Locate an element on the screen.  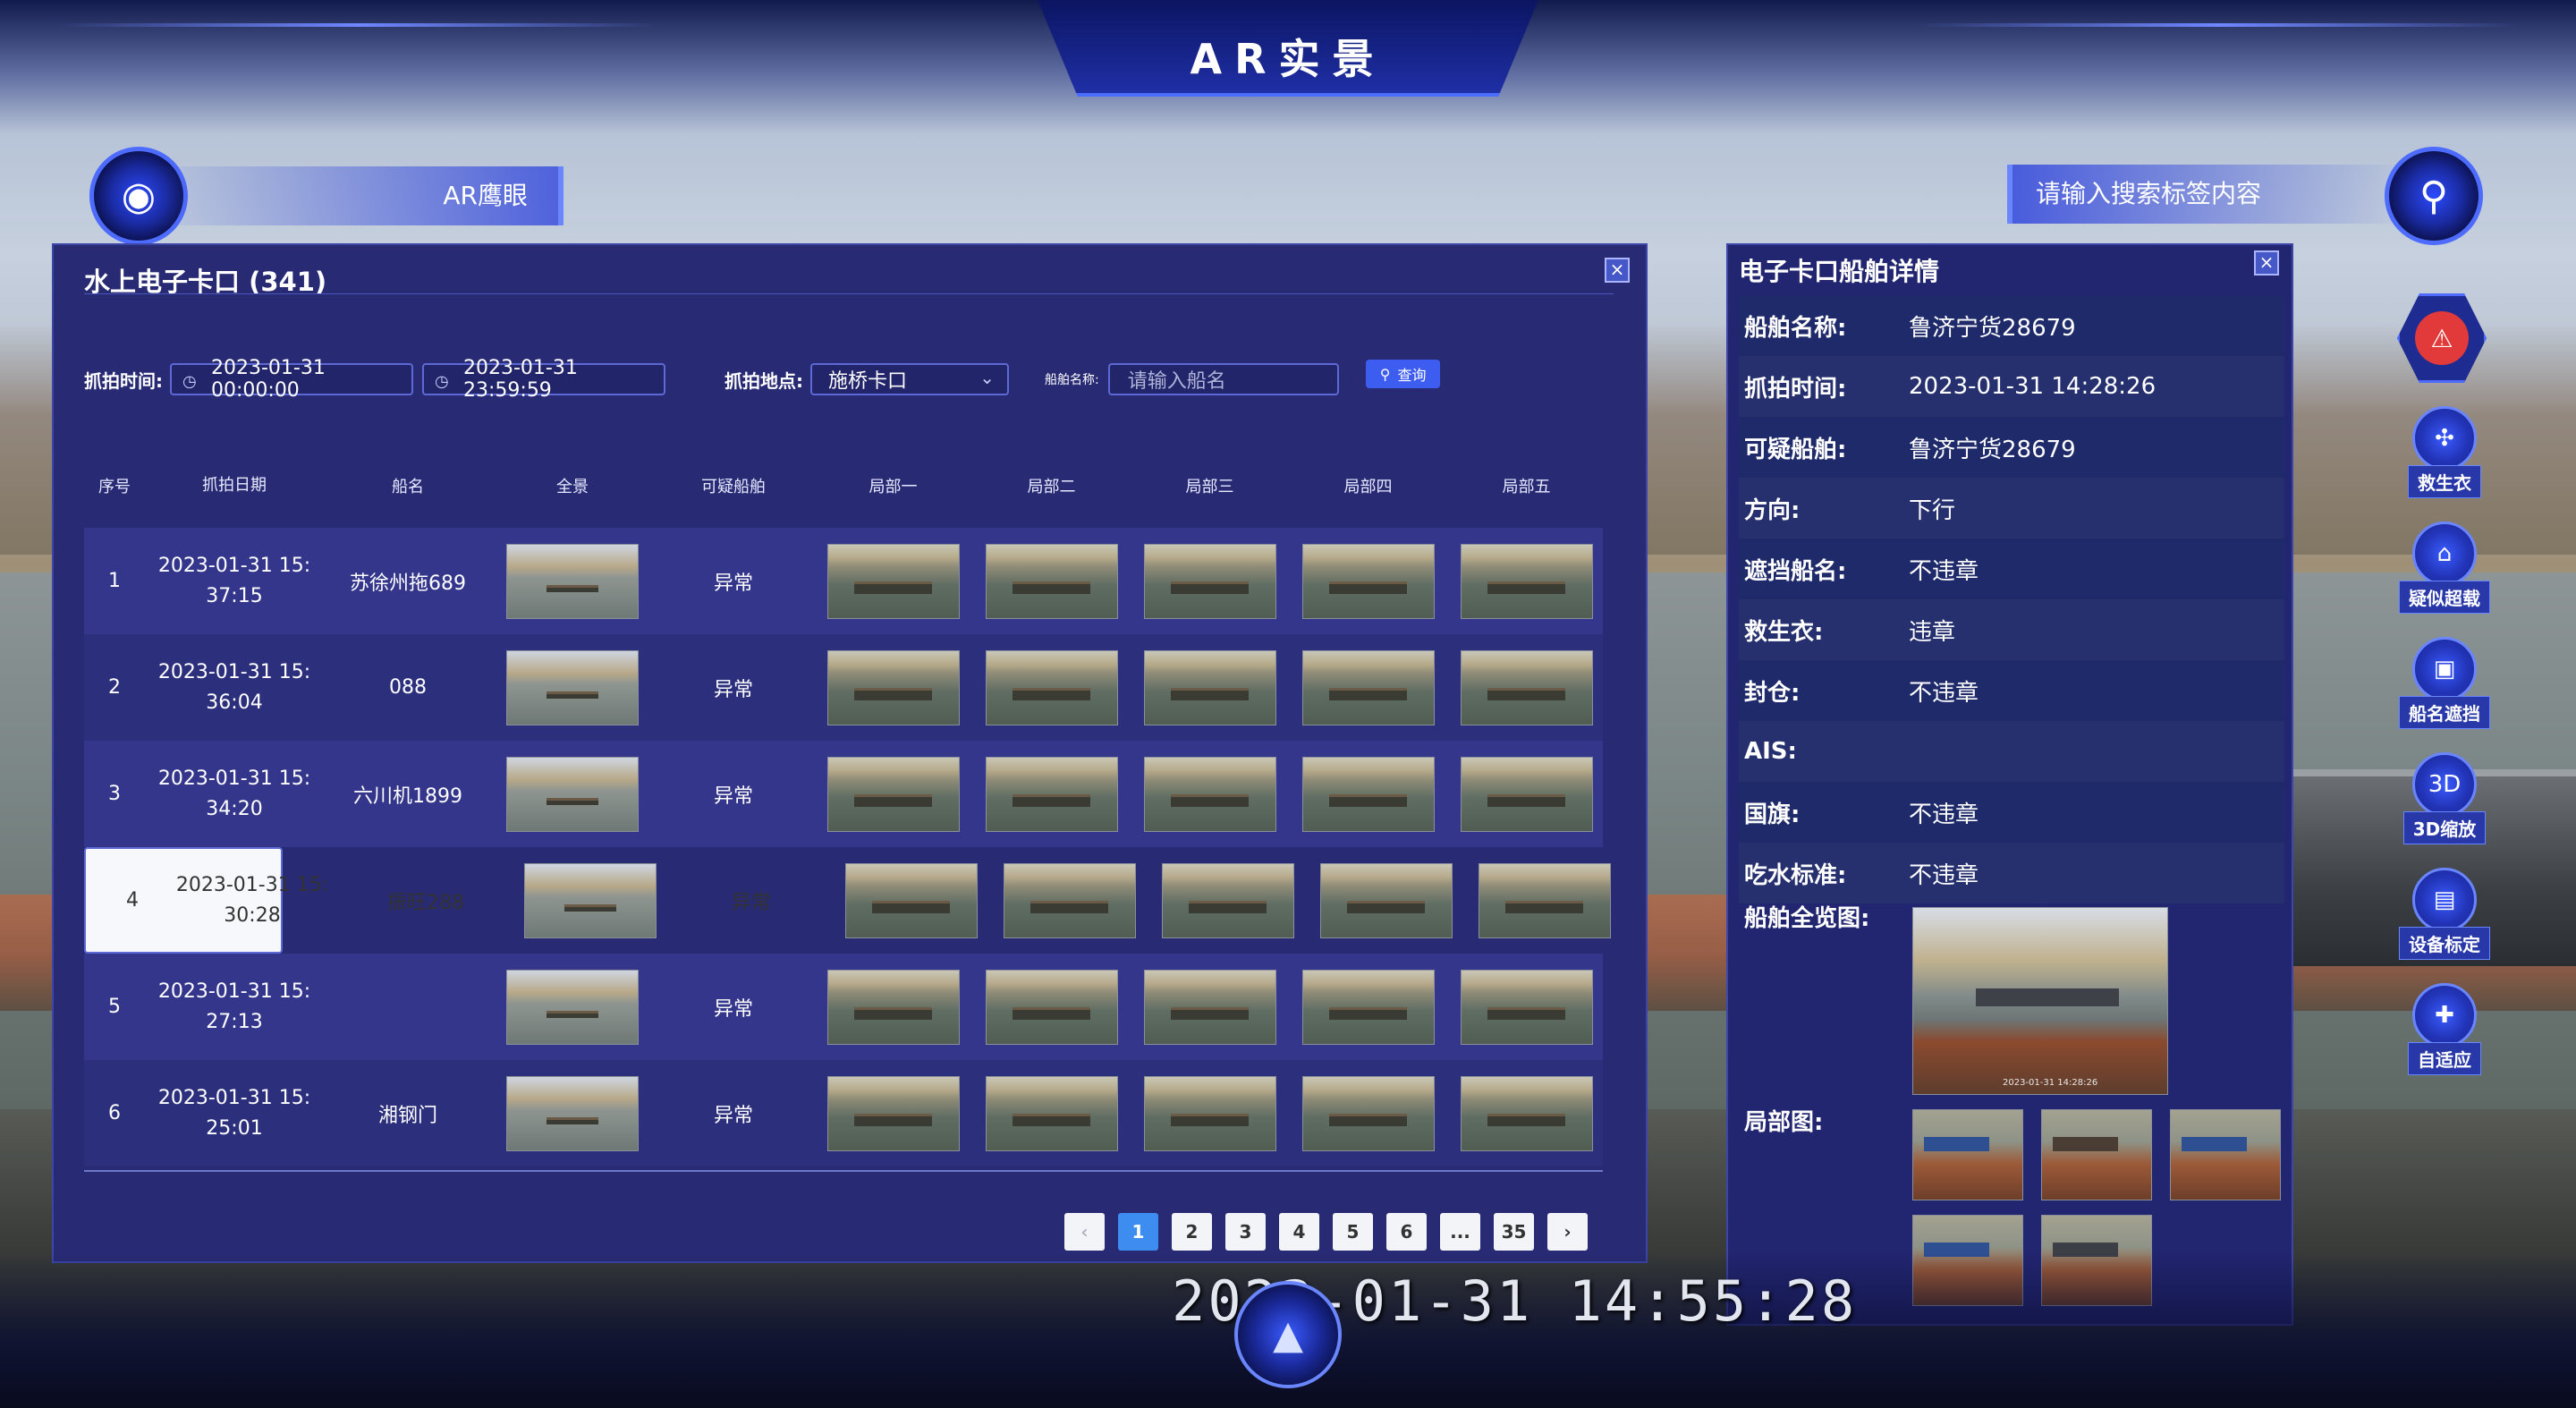
ship-name-input: 请输入船名 is located at coordinates (1223, 379).